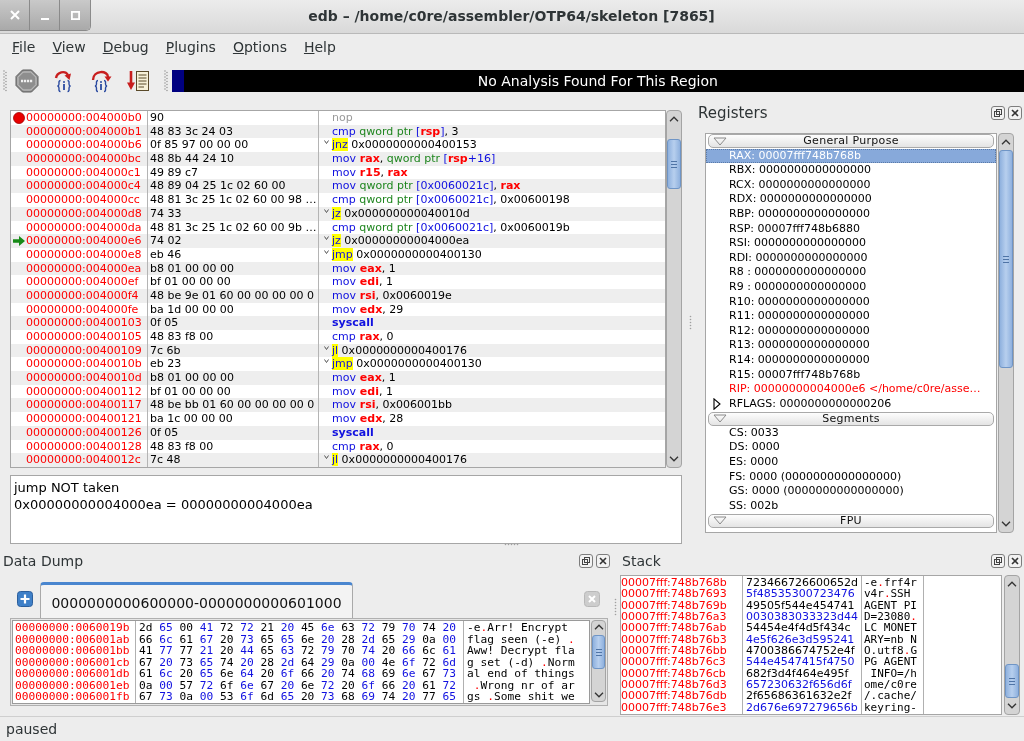 The height and width of the screenshot is (741, 1024). I want to click on disassembly-row: 00000000:004000e8 eb 46 jmp 0x0000000000400130, so click(338, 254).